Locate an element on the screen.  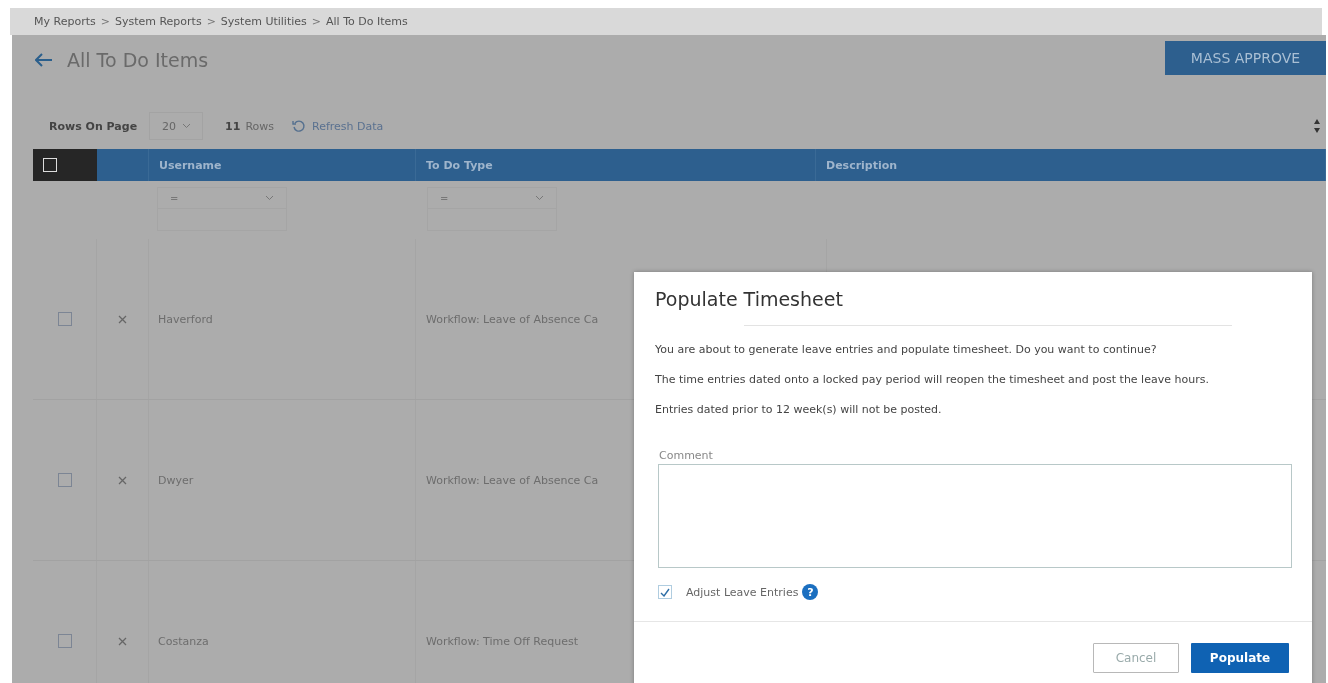
username-cell: Costanza is located at coordinates (183, 641).